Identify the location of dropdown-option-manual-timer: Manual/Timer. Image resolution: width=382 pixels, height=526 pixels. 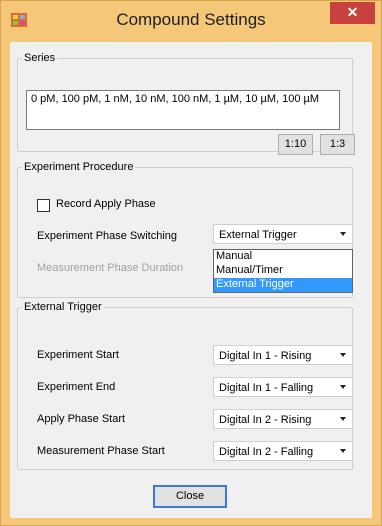
(283, 271).